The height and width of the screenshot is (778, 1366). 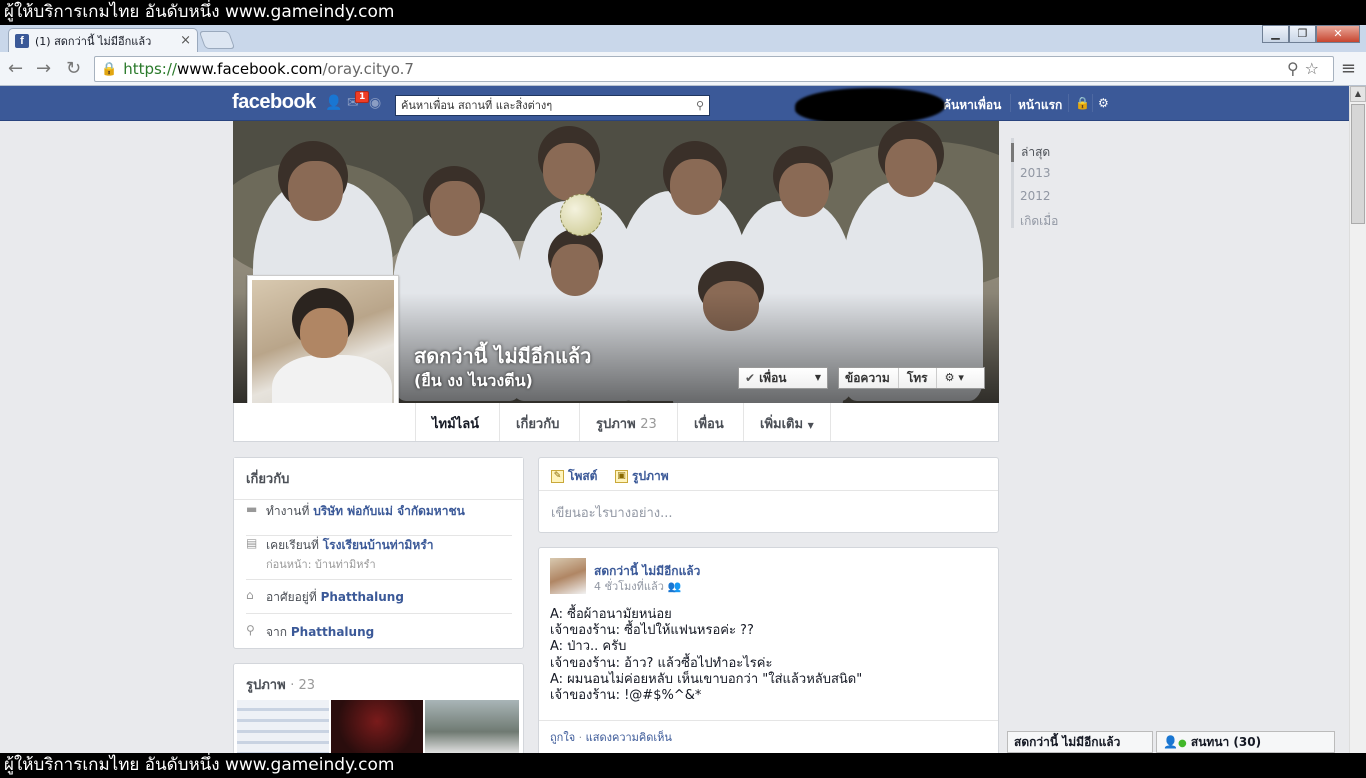 I want to click on timeline-year-2012: 2012, so click(x=1035, y=196).